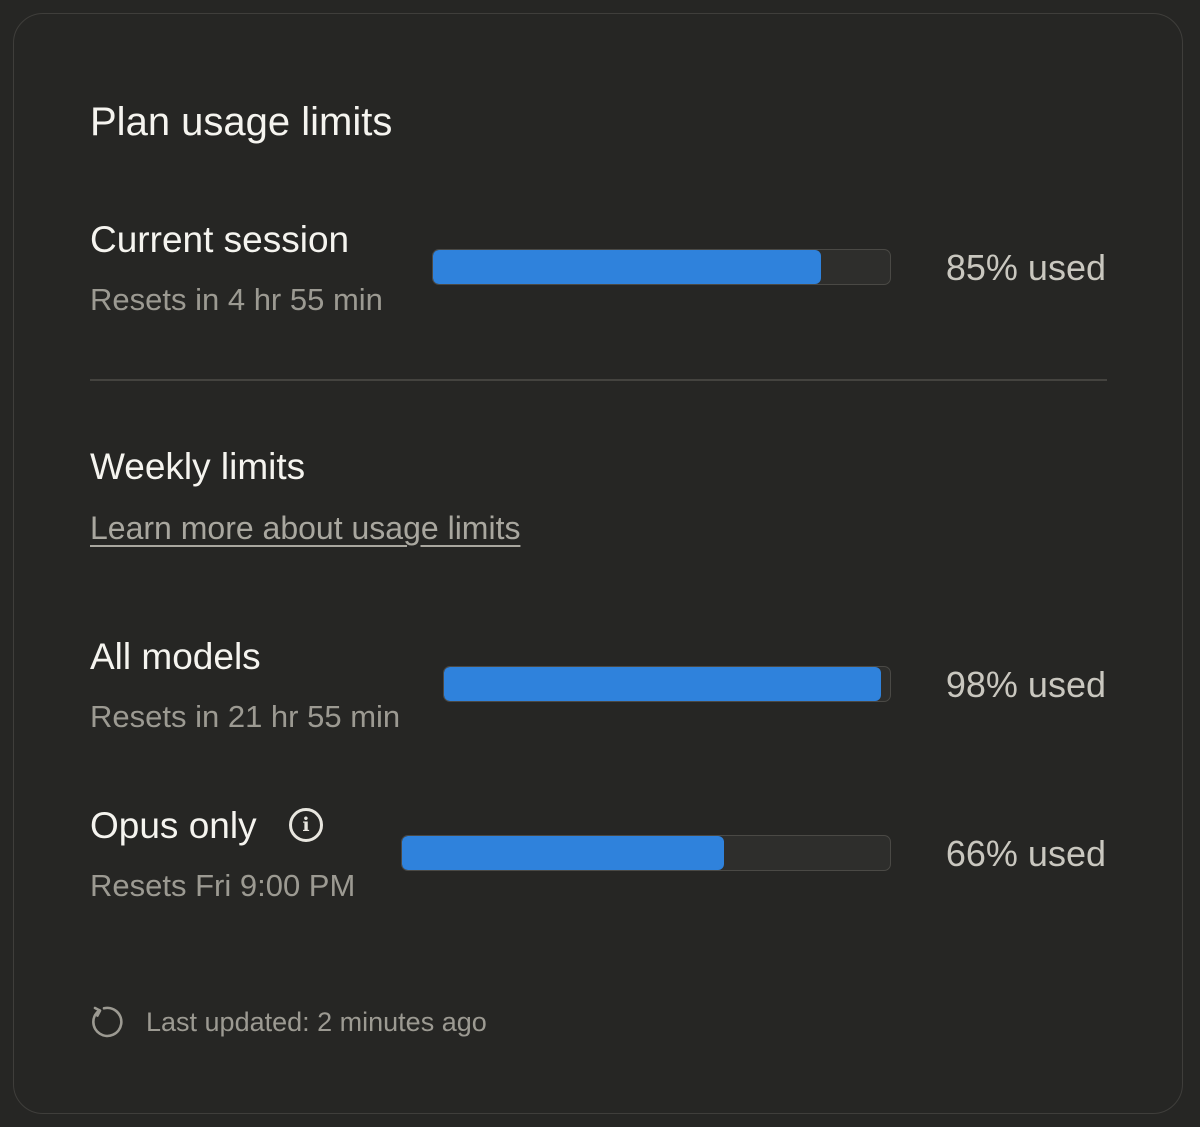 Image resolution: width=1200 pixels, height=1127 pixels. Describe the element at coordinates (563, 853) in the screenshot. I see `opus-only-progress-fill` at that location.